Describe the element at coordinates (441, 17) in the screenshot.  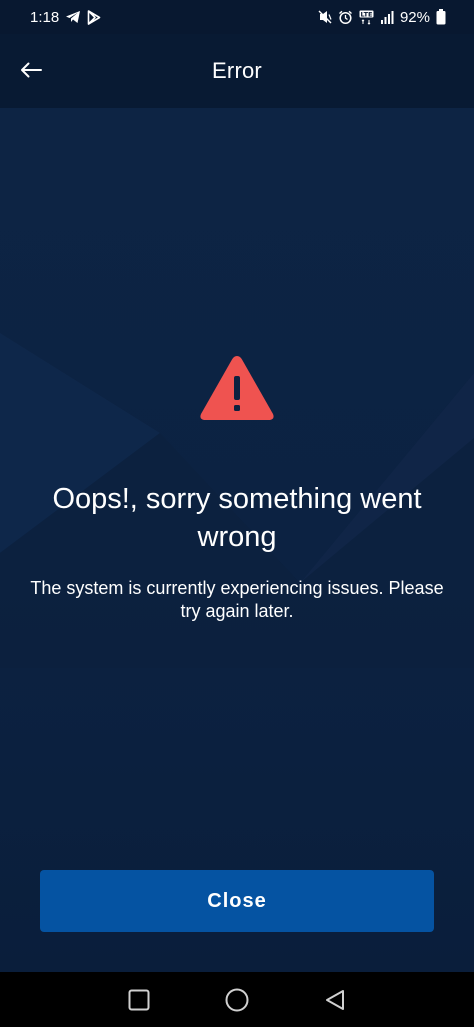
I see `battery-icon` at that location.